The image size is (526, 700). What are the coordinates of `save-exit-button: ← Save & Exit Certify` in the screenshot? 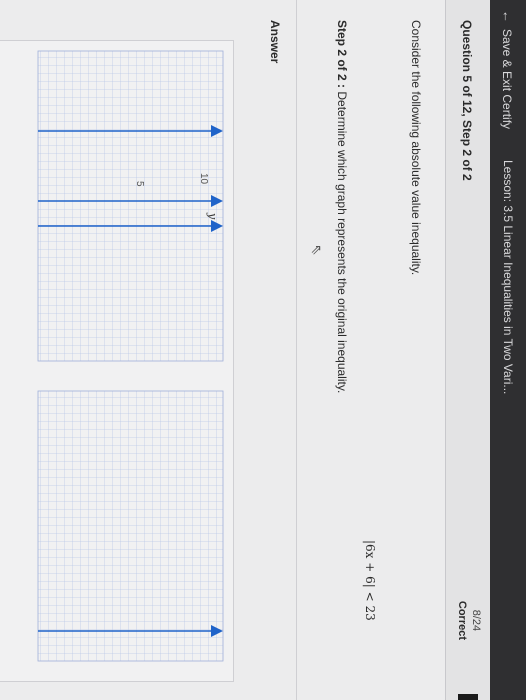 It's located at (507, 69).